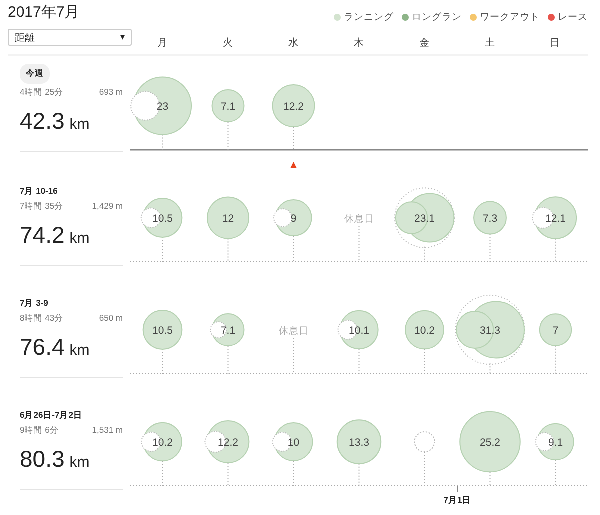 The width and height of the screenshot is (600, 515). What do you see at coordinates (42, 459) in the screenshot?
I see `distance-value: 80.3` at bounding box center [42, 459].